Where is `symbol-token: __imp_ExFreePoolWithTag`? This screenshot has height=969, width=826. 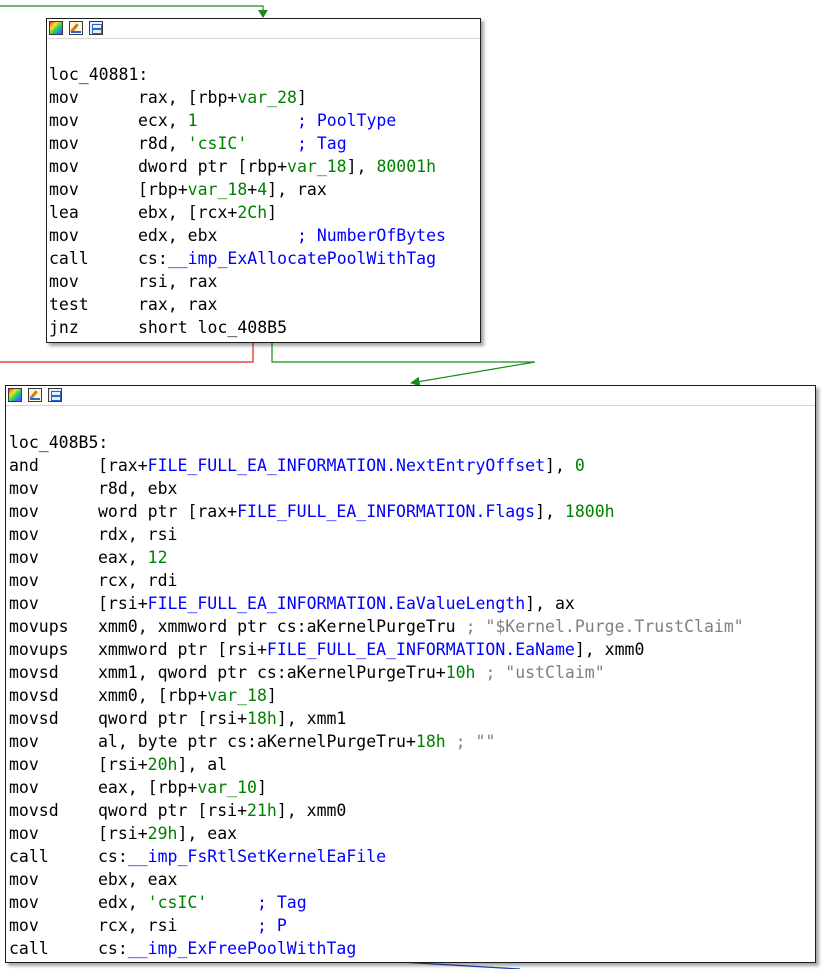
symbol-token: __imp_ExFreePoolWithTag is located at coordinates (242, 948).